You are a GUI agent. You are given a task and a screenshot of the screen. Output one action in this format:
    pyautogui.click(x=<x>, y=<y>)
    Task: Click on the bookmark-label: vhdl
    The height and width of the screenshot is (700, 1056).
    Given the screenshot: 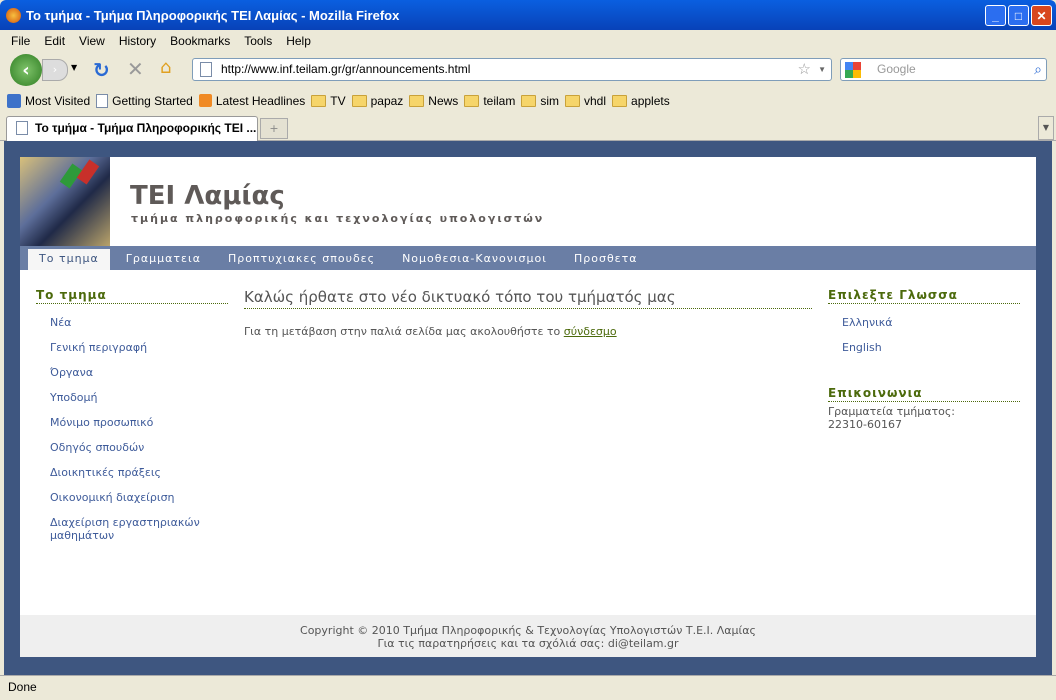 What is the action you would take?
    pyautogui.click(x=595, y=100)
    